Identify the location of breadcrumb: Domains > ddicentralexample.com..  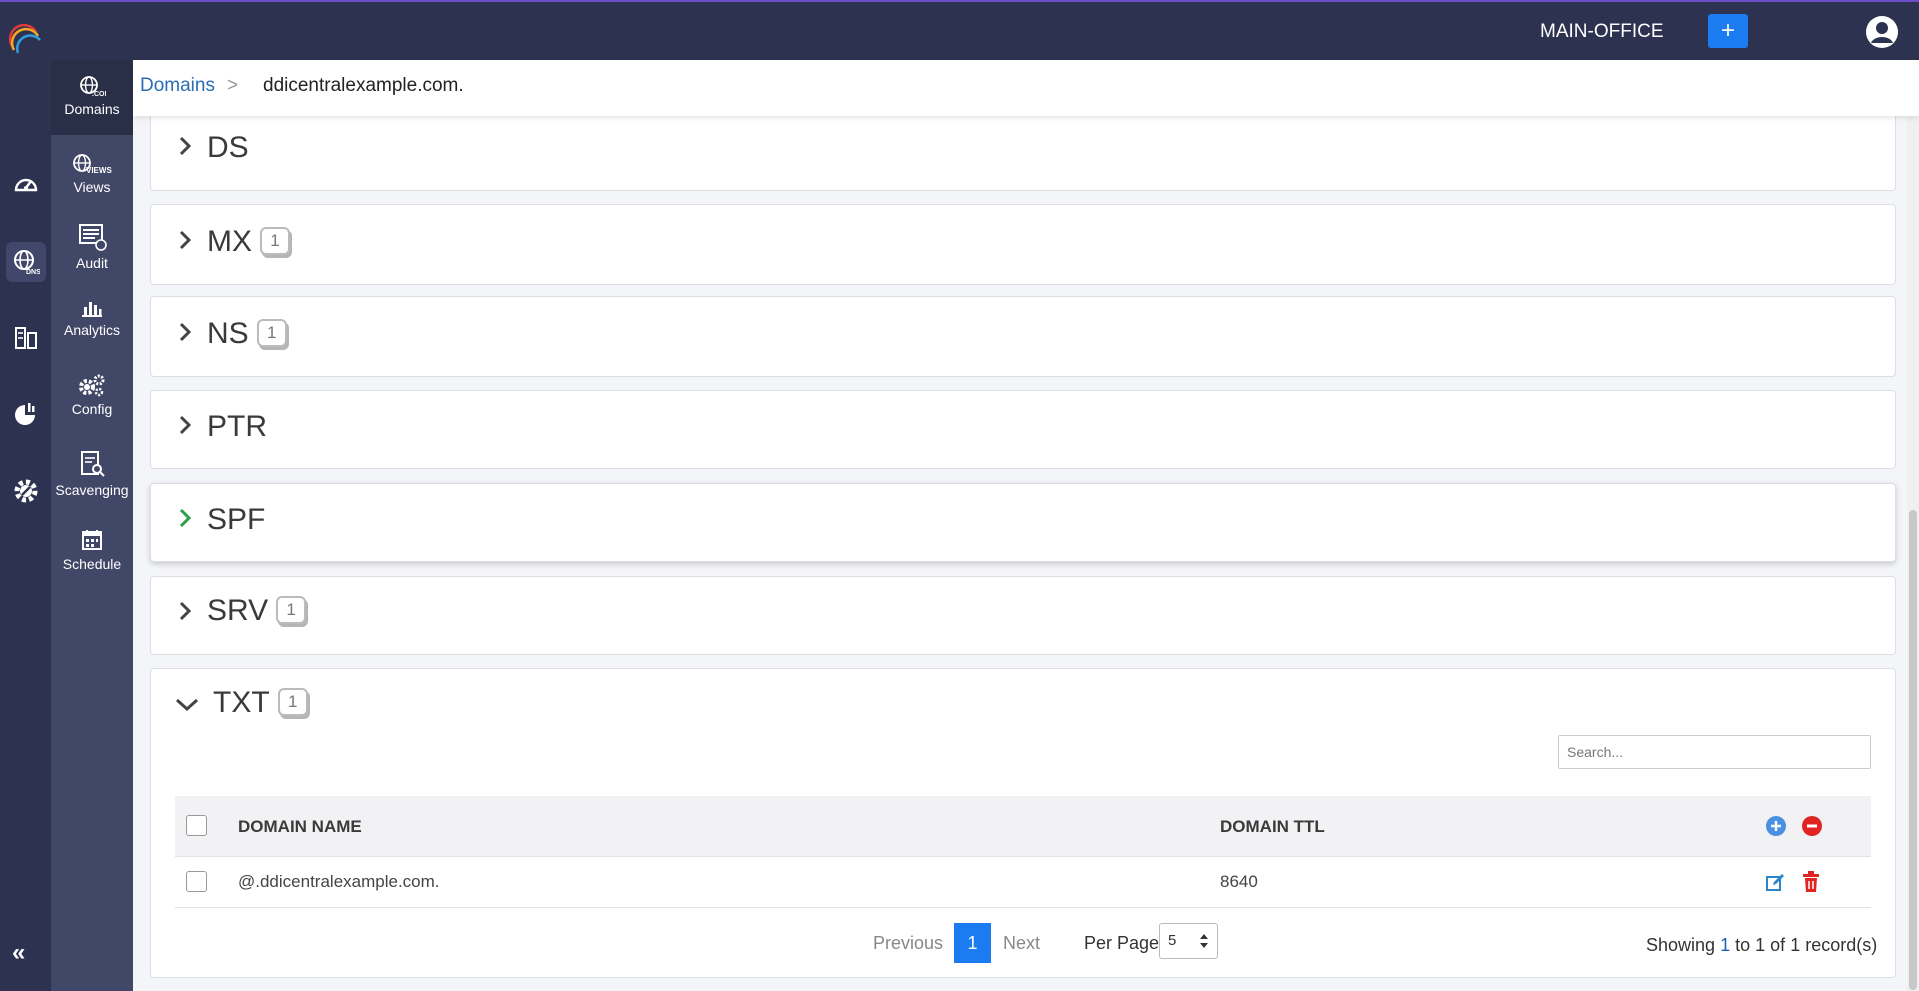
(1026, 88).